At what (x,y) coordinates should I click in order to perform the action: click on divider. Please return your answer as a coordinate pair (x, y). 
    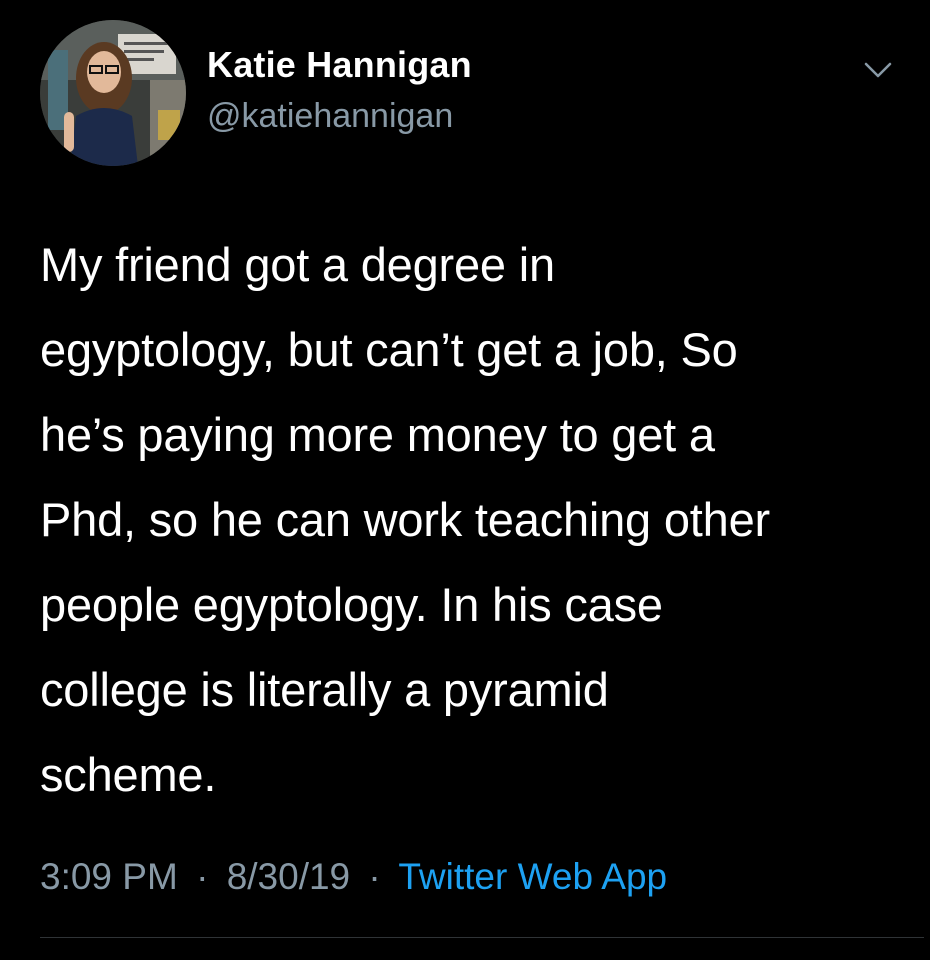
    Looking at the image, I should click on (482, 937).